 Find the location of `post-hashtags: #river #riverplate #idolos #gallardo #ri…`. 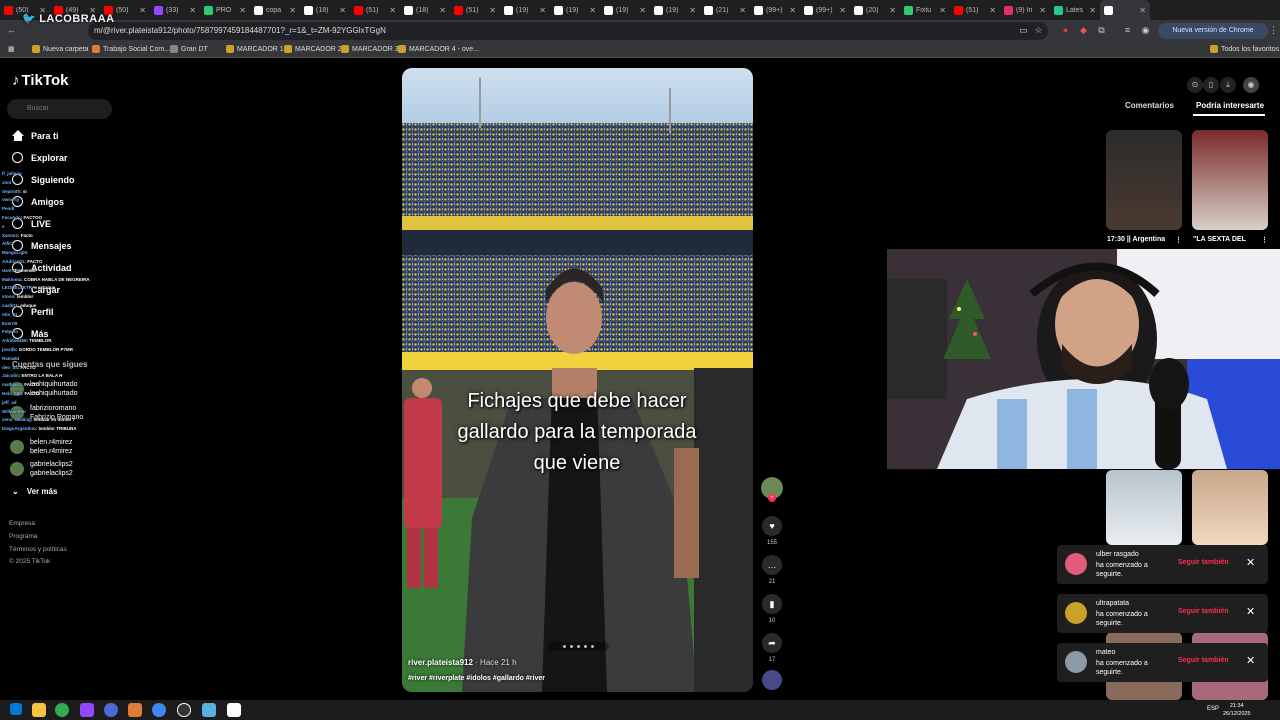

post-hashtags: #river #riverplate #idolos #gallardo #ri… is located at coordinates (476, 678).